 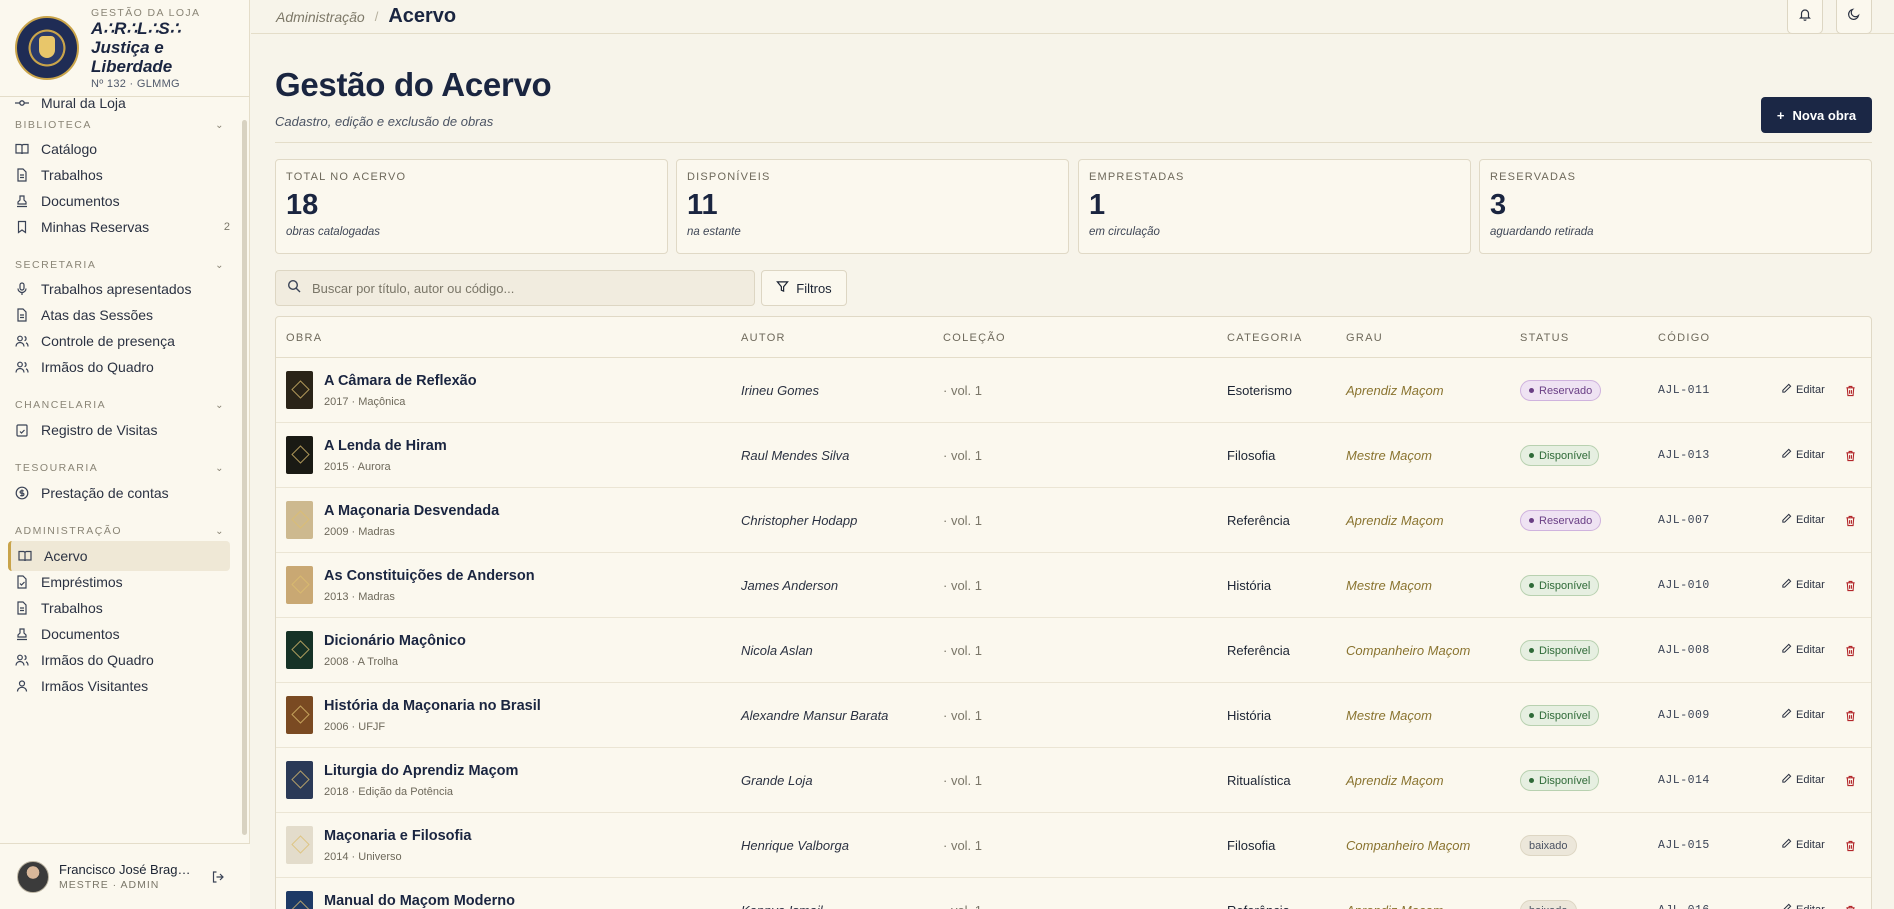 What do you see at coordinates (1805, 17) in the screenshot?
I see `notifications-button` at bounding box center [1805, 17].